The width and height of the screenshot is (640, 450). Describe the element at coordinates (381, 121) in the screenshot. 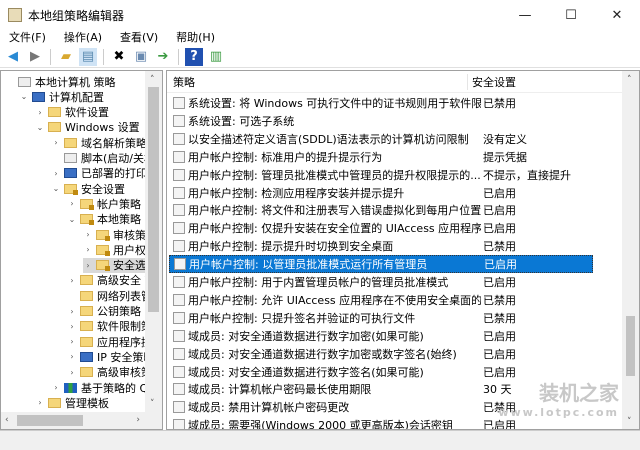

I see `policy-row: 系统设置: 可选子系统` at that location.